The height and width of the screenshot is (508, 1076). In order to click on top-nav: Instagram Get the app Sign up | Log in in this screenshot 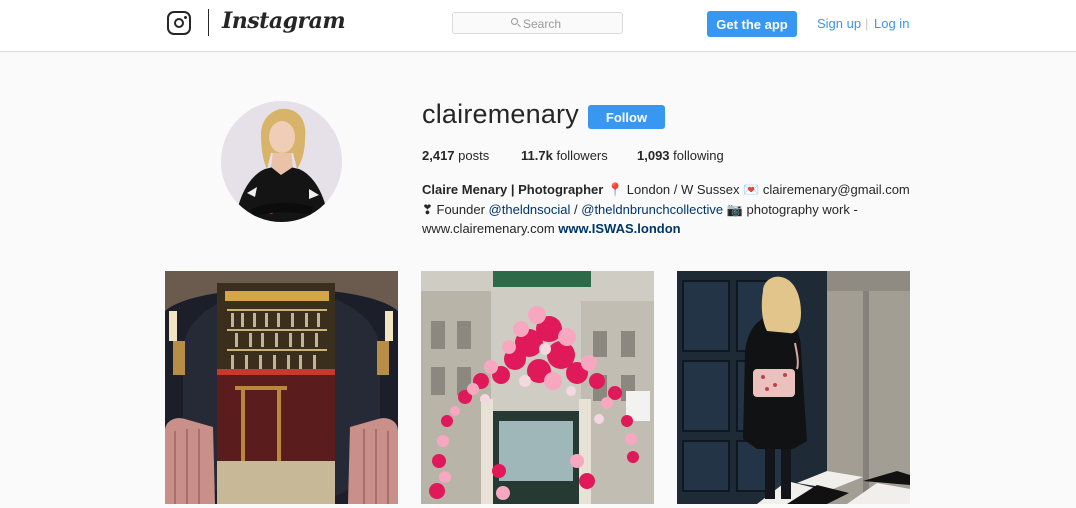, I will do `click(538, 26)`.